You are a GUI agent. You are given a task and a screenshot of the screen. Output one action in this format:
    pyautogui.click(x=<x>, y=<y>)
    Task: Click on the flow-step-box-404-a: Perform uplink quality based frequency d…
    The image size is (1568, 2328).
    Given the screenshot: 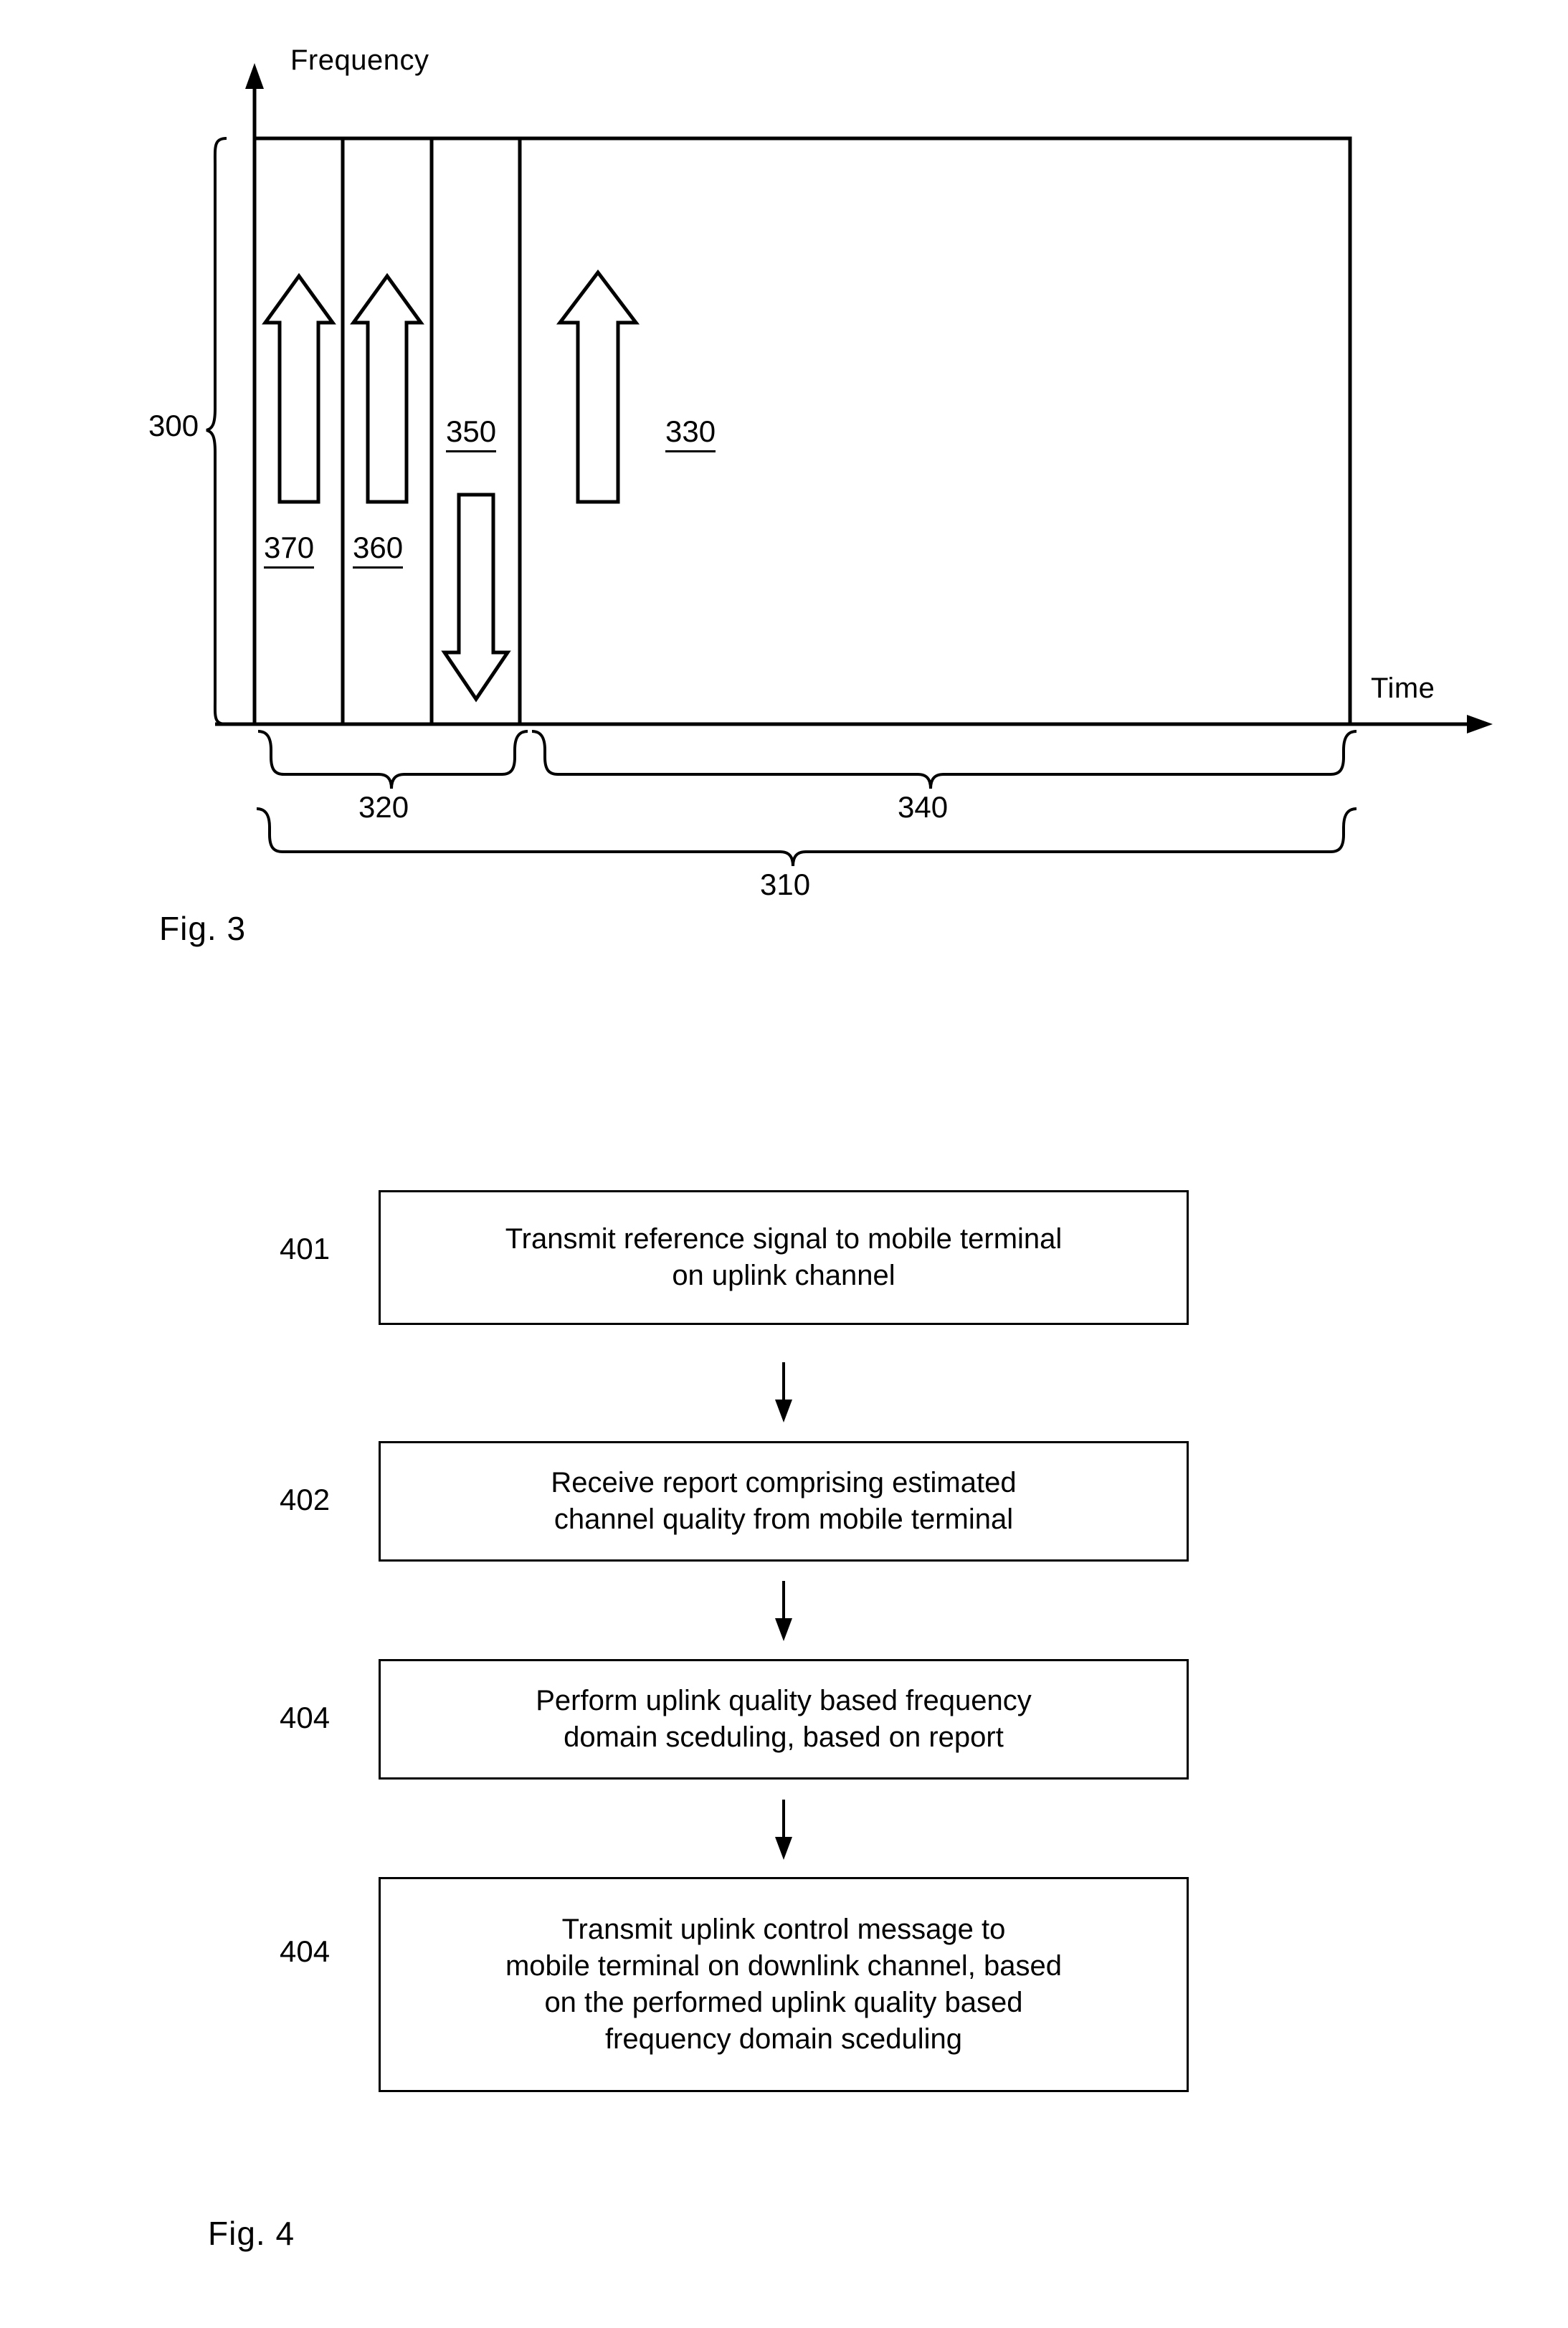 What is the action you would take?
    pyautogui.click(x=784, y=1719)
    